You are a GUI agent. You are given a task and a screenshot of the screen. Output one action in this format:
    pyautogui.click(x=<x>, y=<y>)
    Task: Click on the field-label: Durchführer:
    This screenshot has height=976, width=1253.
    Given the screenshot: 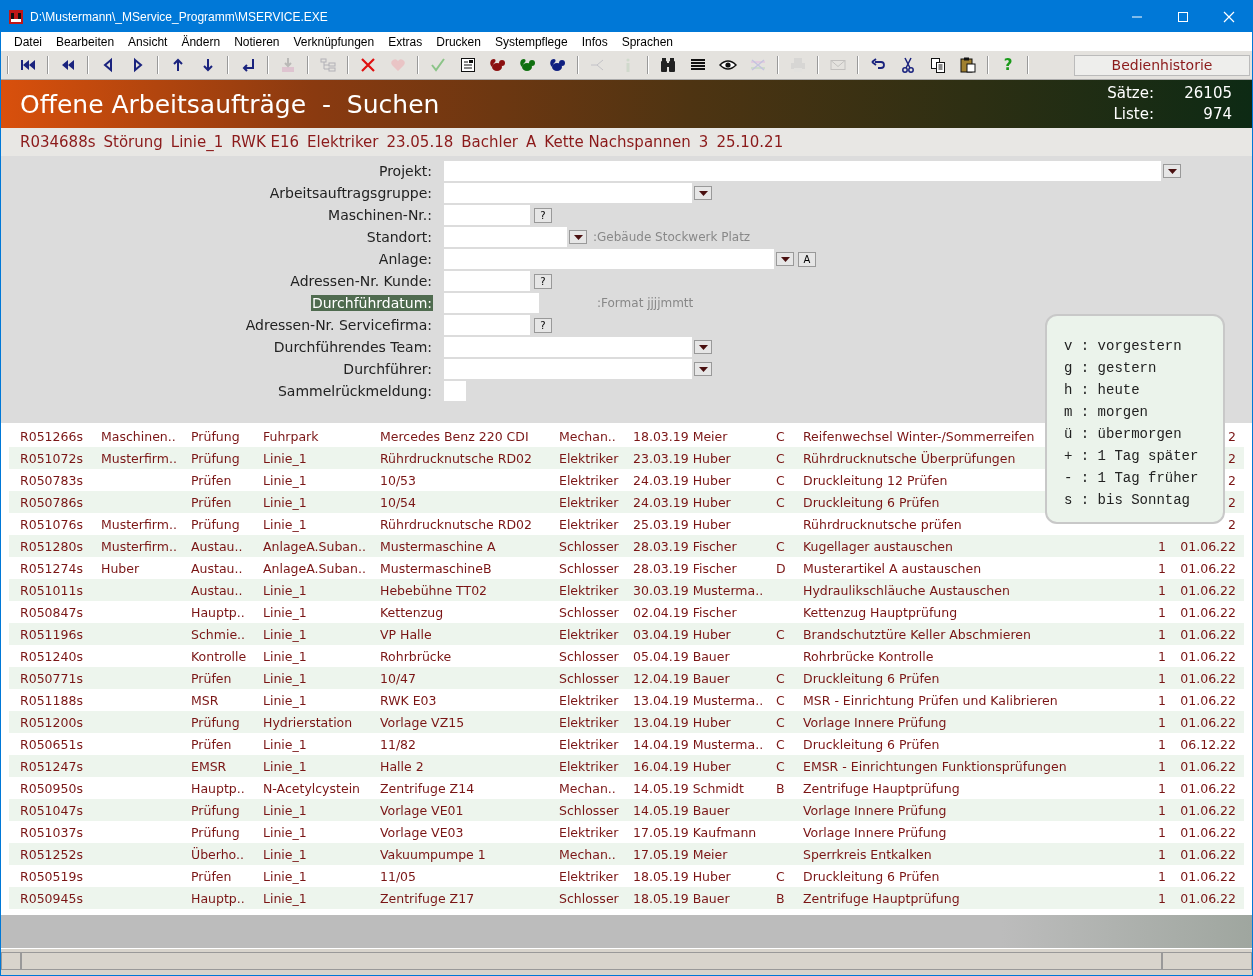 What is the action you would take?
    pyautogui.click(x=387, y=369)
    